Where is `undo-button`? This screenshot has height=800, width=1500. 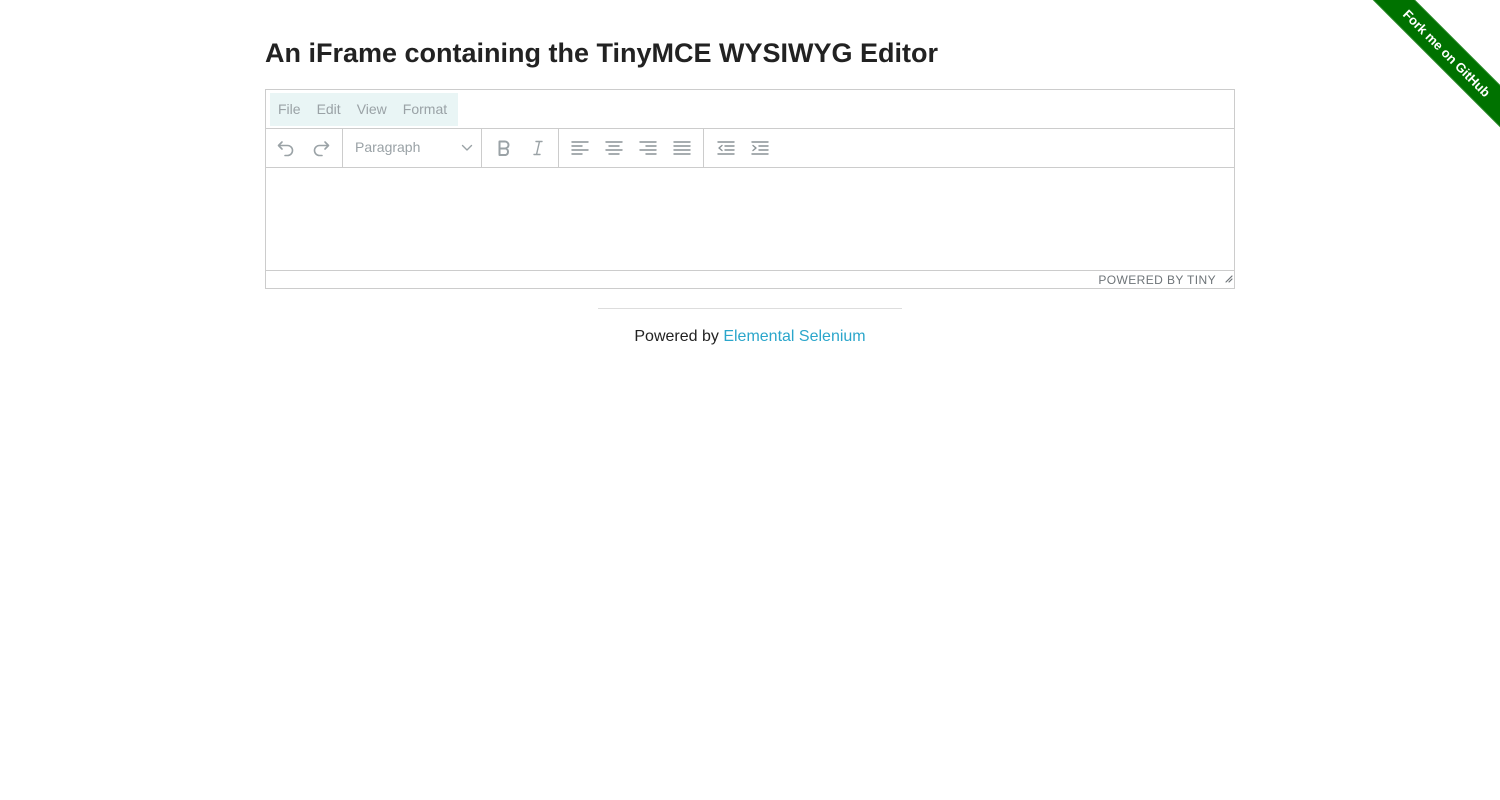
undo-button is located at coordinates (286, 148).